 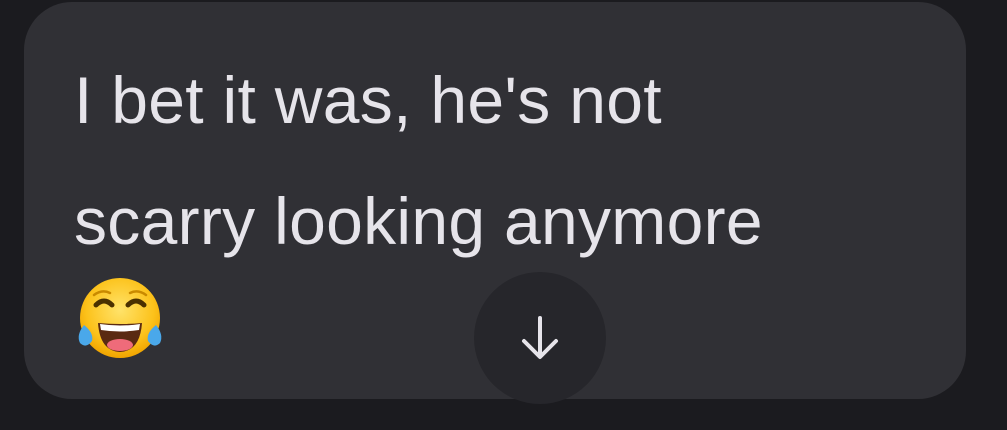 I want to click on arrow-down-icon, so click(x=540, y=337).